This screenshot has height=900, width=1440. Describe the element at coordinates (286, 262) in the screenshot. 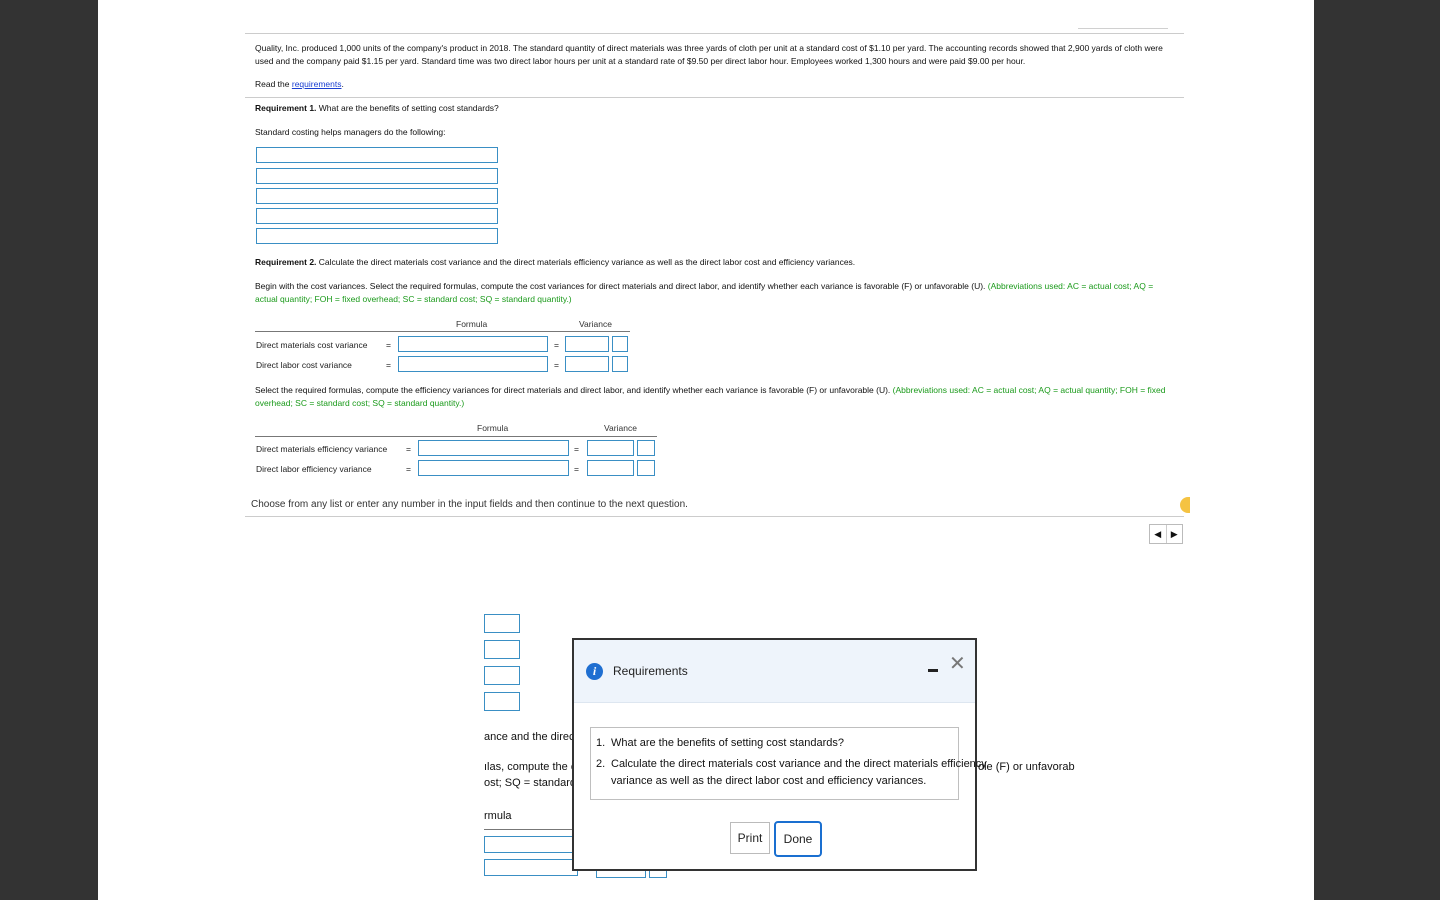

I see `requirement-2-label: Requirement 2.` at that location.